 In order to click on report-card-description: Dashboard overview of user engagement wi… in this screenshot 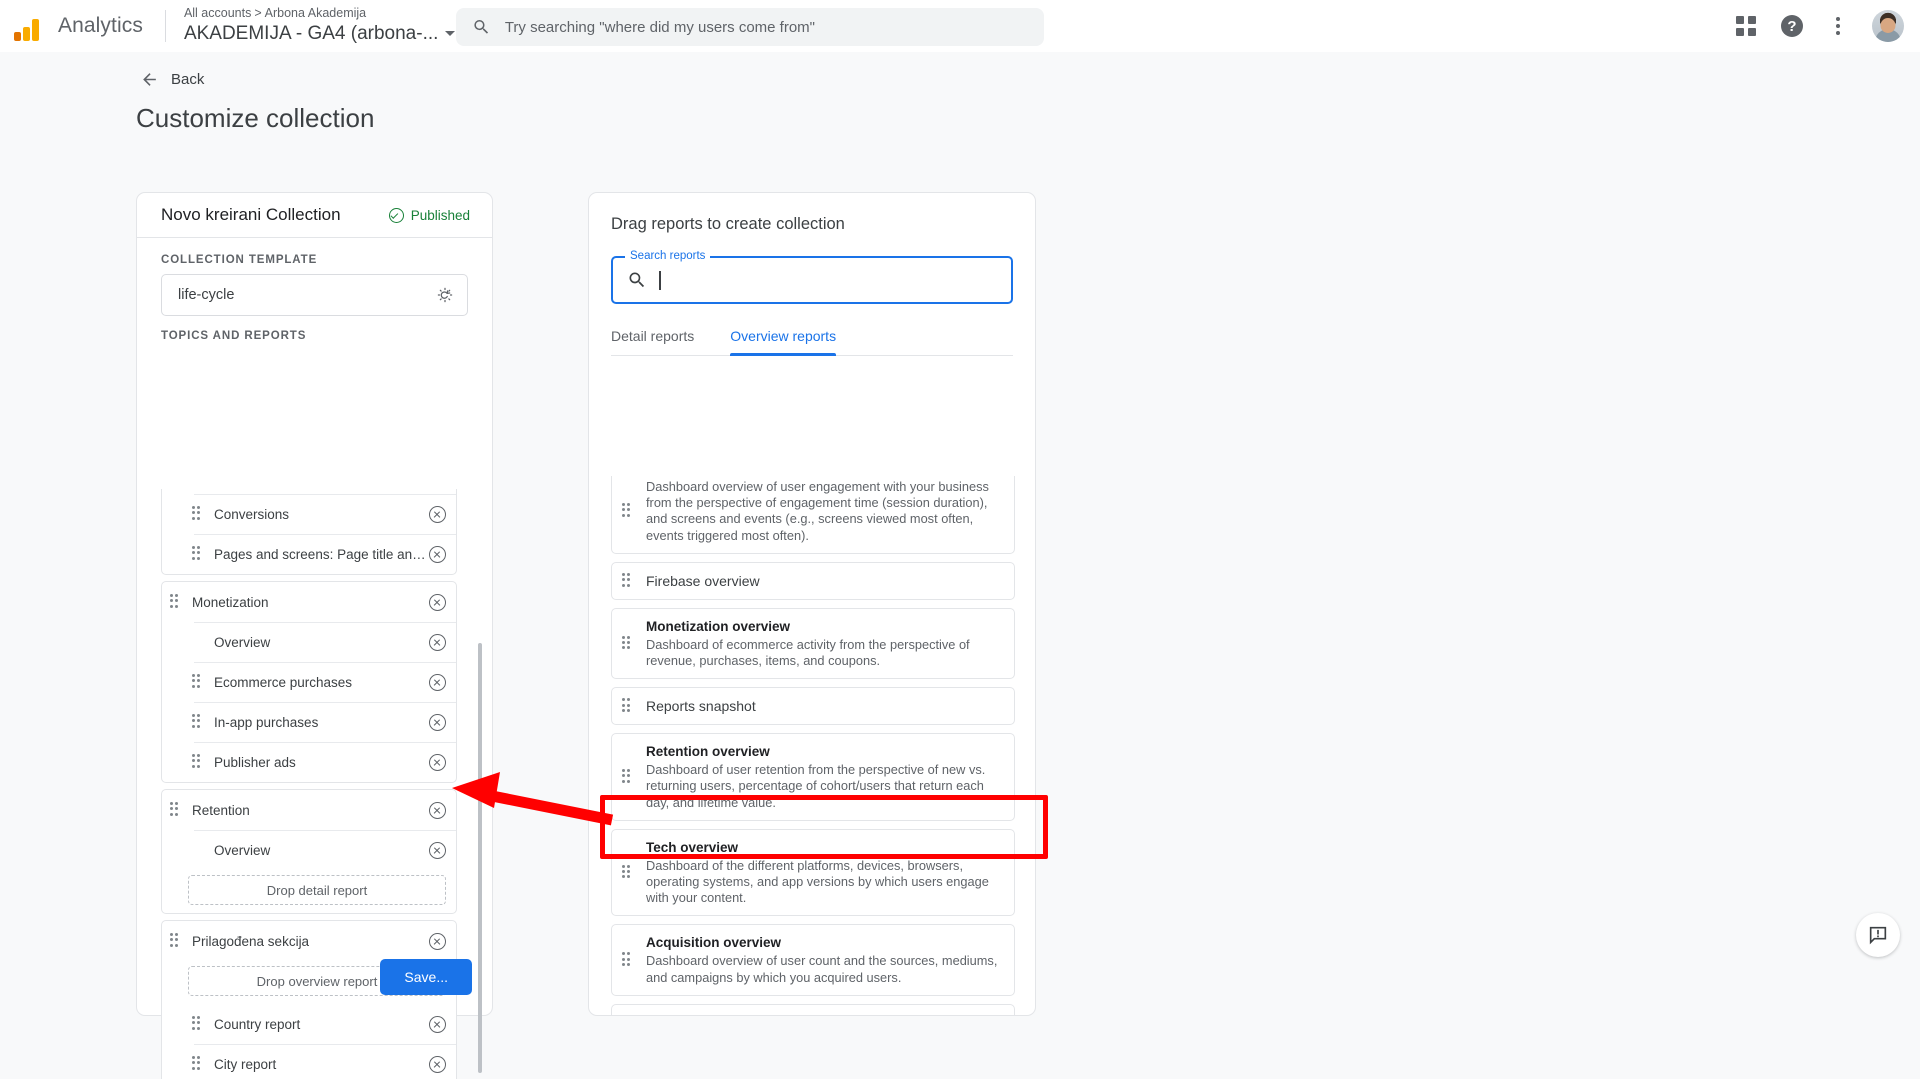, I will do `click(817, 511)`.